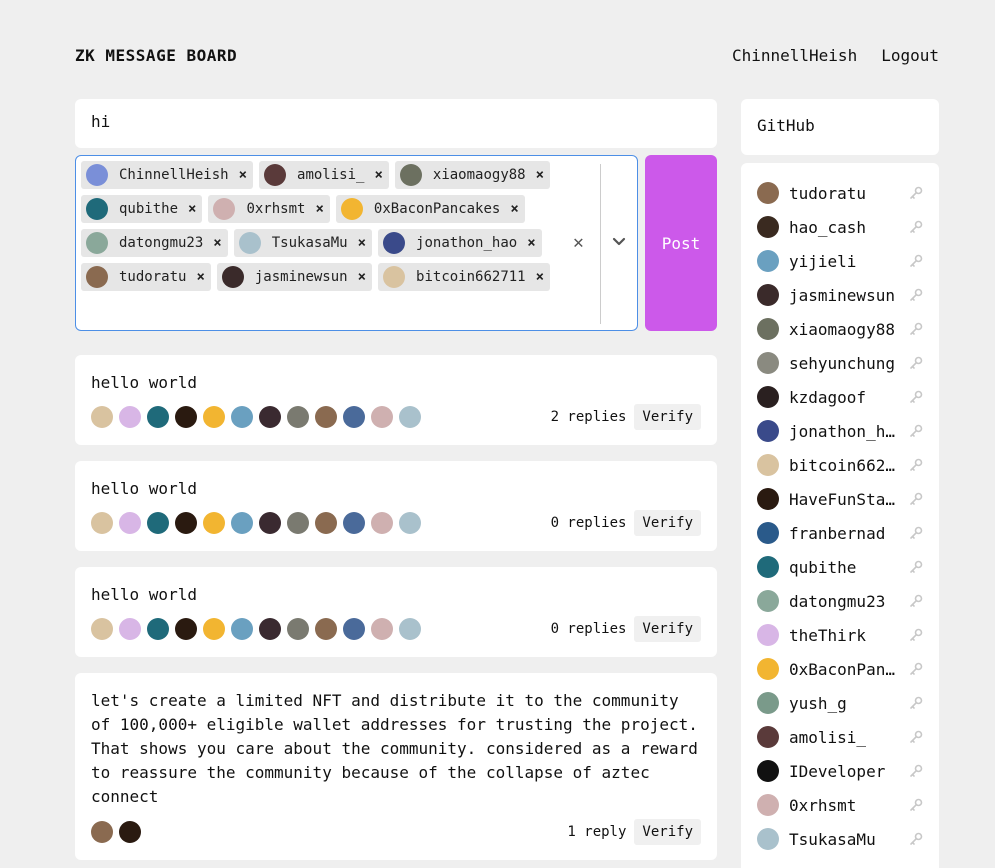 The image size is (995, 868). What do you see at coordinates (256, 629) in the screenshot?
I see `recipient-avatars` at bounding box center [256, 629].